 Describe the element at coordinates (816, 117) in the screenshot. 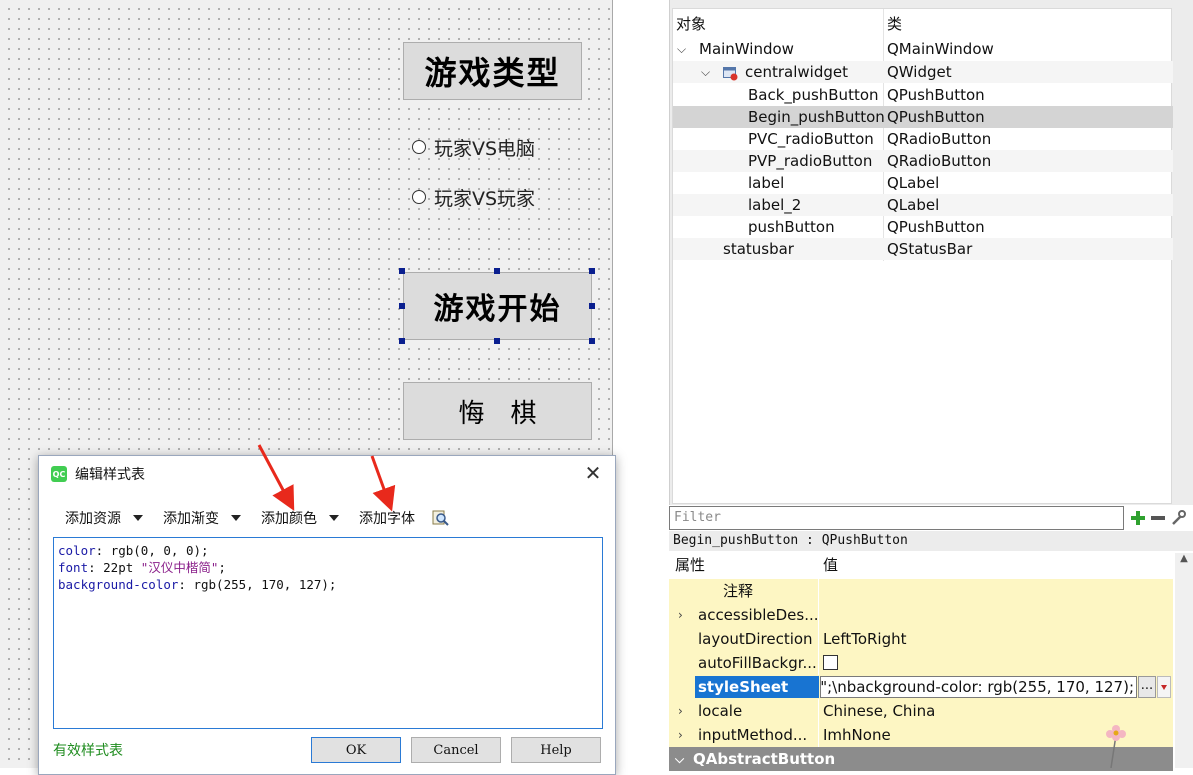

I see `object-name: Begin_pushButton` at that location.